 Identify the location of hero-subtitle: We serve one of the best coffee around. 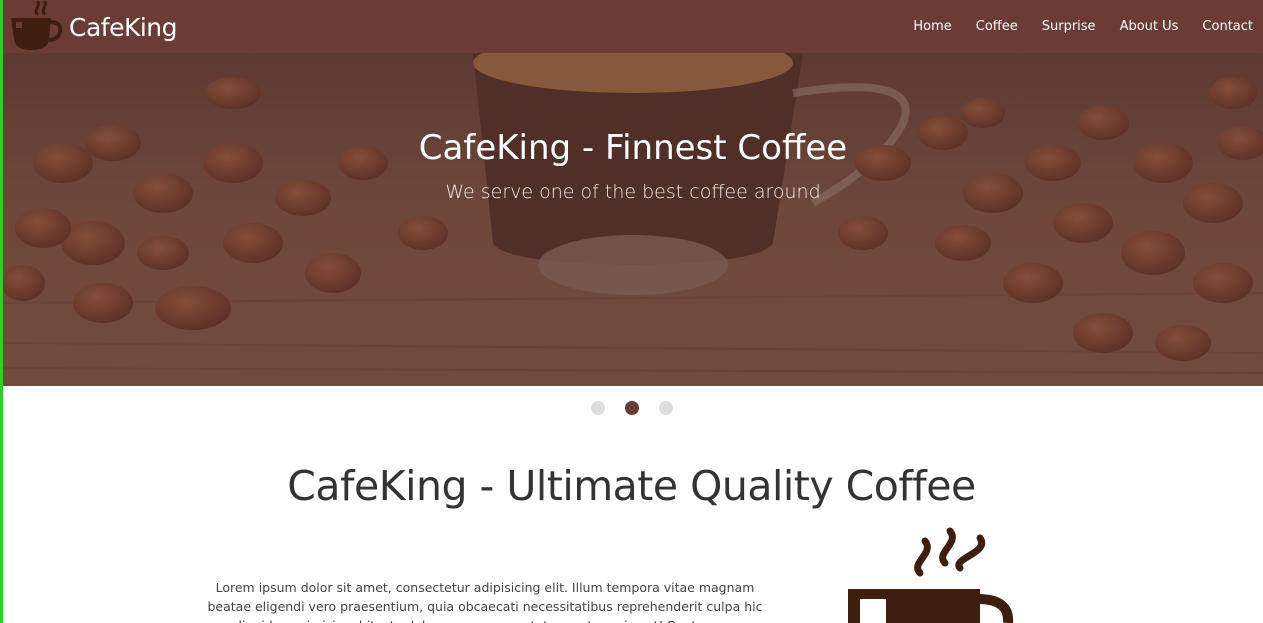
(633, 192).